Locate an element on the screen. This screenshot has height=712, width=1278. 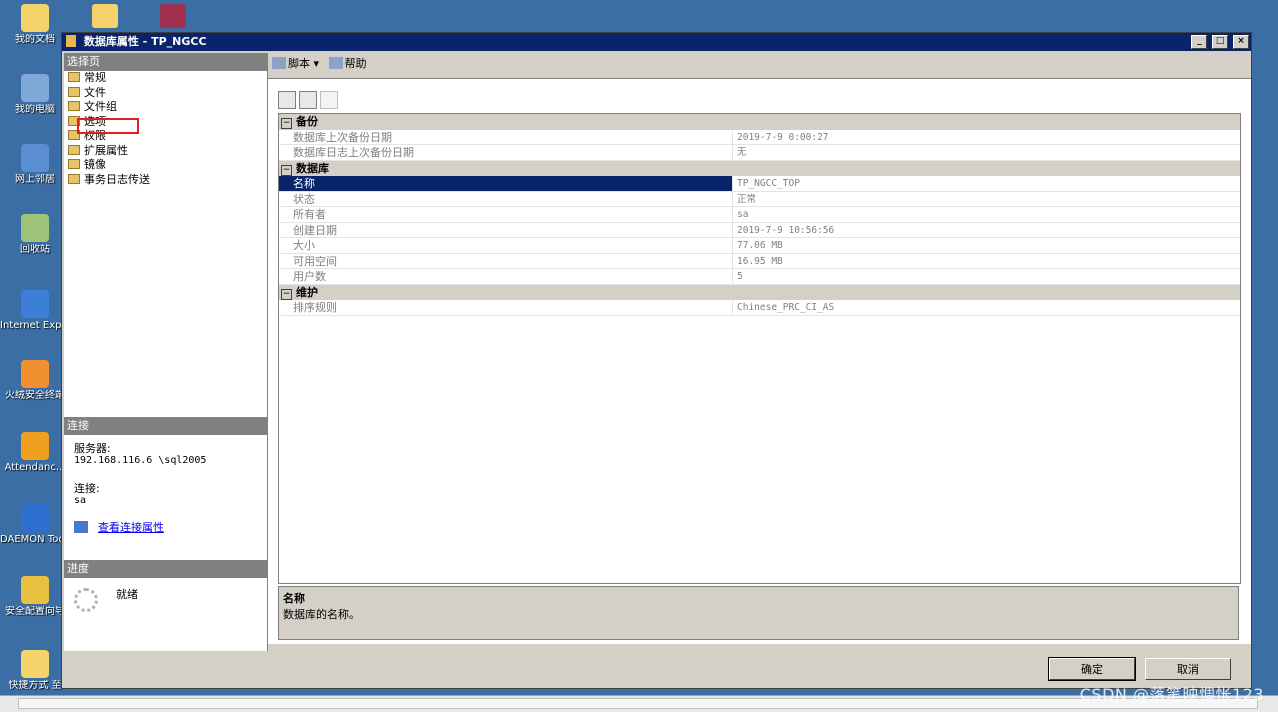
close-button: × is located at coordinates (1241, 42).